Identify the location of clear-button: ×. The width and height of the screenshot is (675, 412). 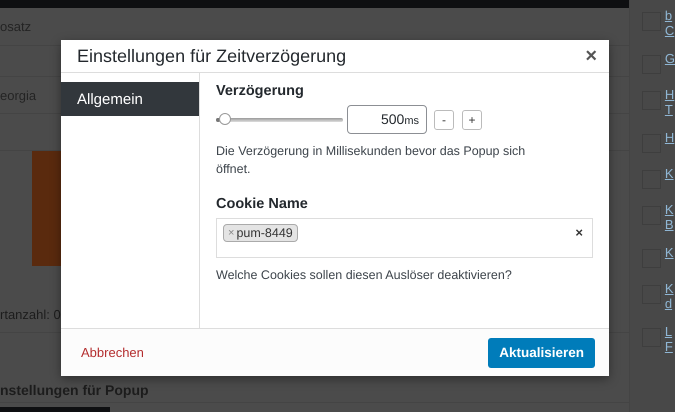
(579, 232).